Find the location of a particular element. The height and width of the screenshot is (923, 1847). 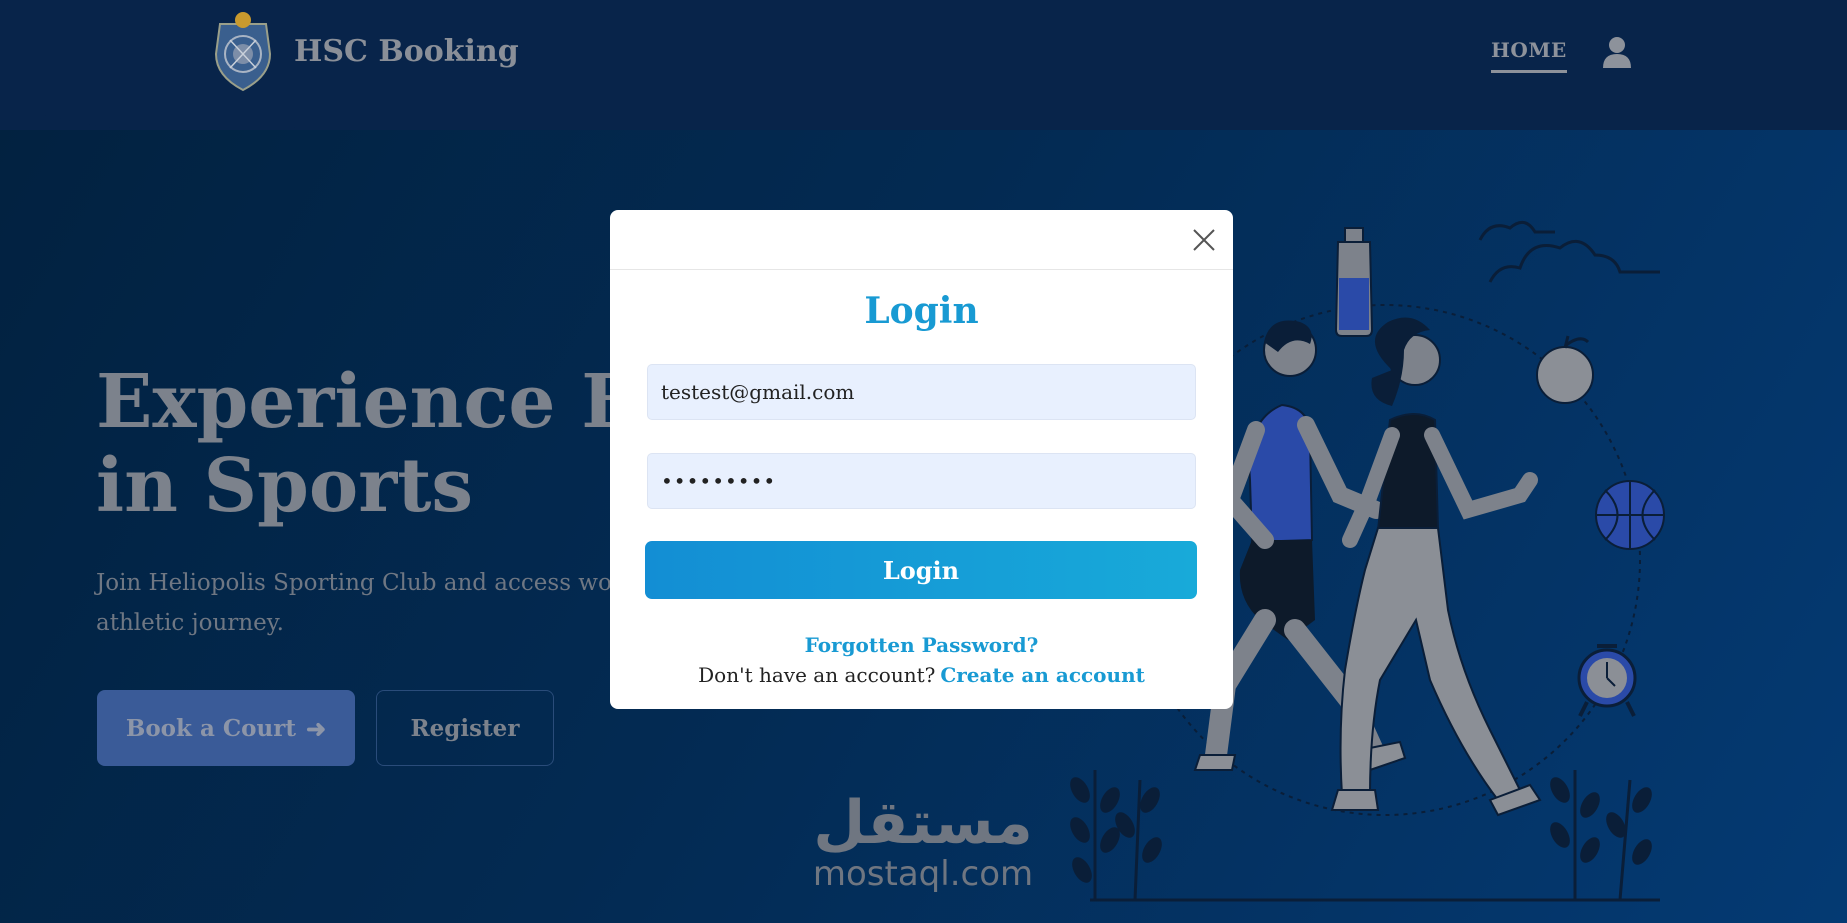

woman-walking-figure is located at coordinates (1436, 567).